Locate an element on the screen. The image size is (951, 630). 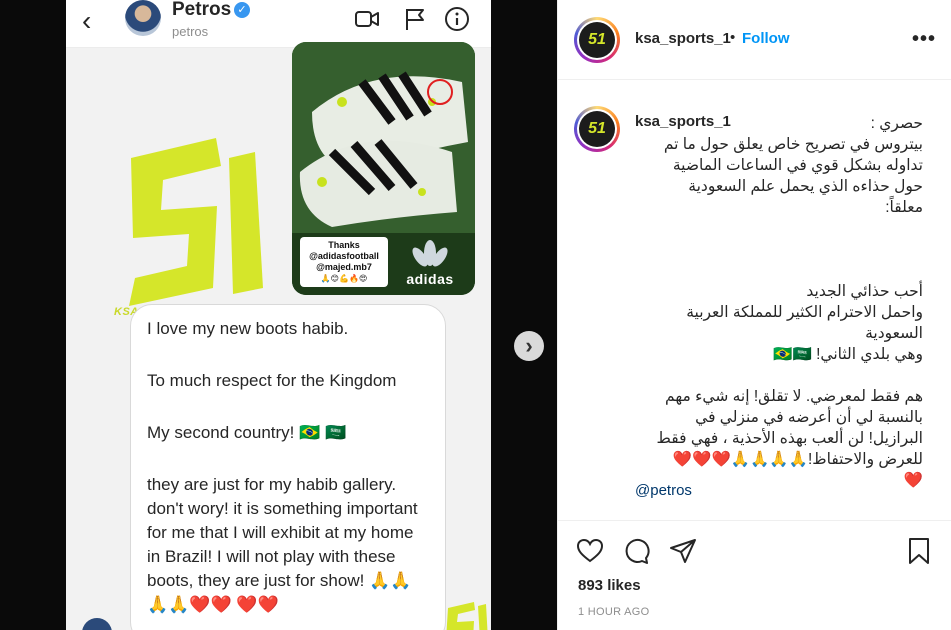
adidas-trefoil-icon is located at coordinates (430, 253).